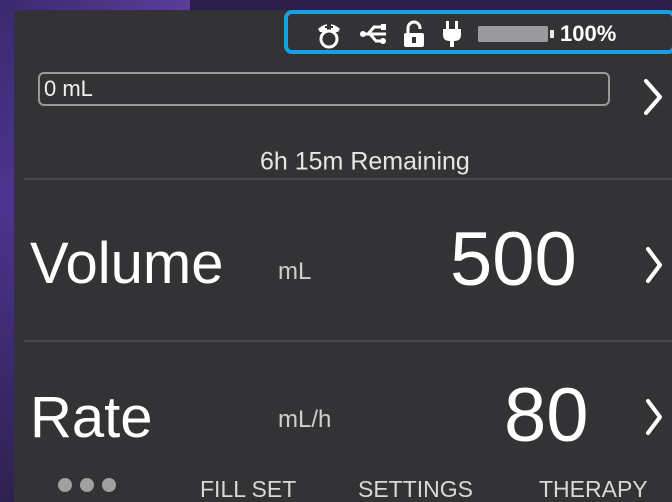  I want to click on volume-chevron-right-icon, so click(654, 267).